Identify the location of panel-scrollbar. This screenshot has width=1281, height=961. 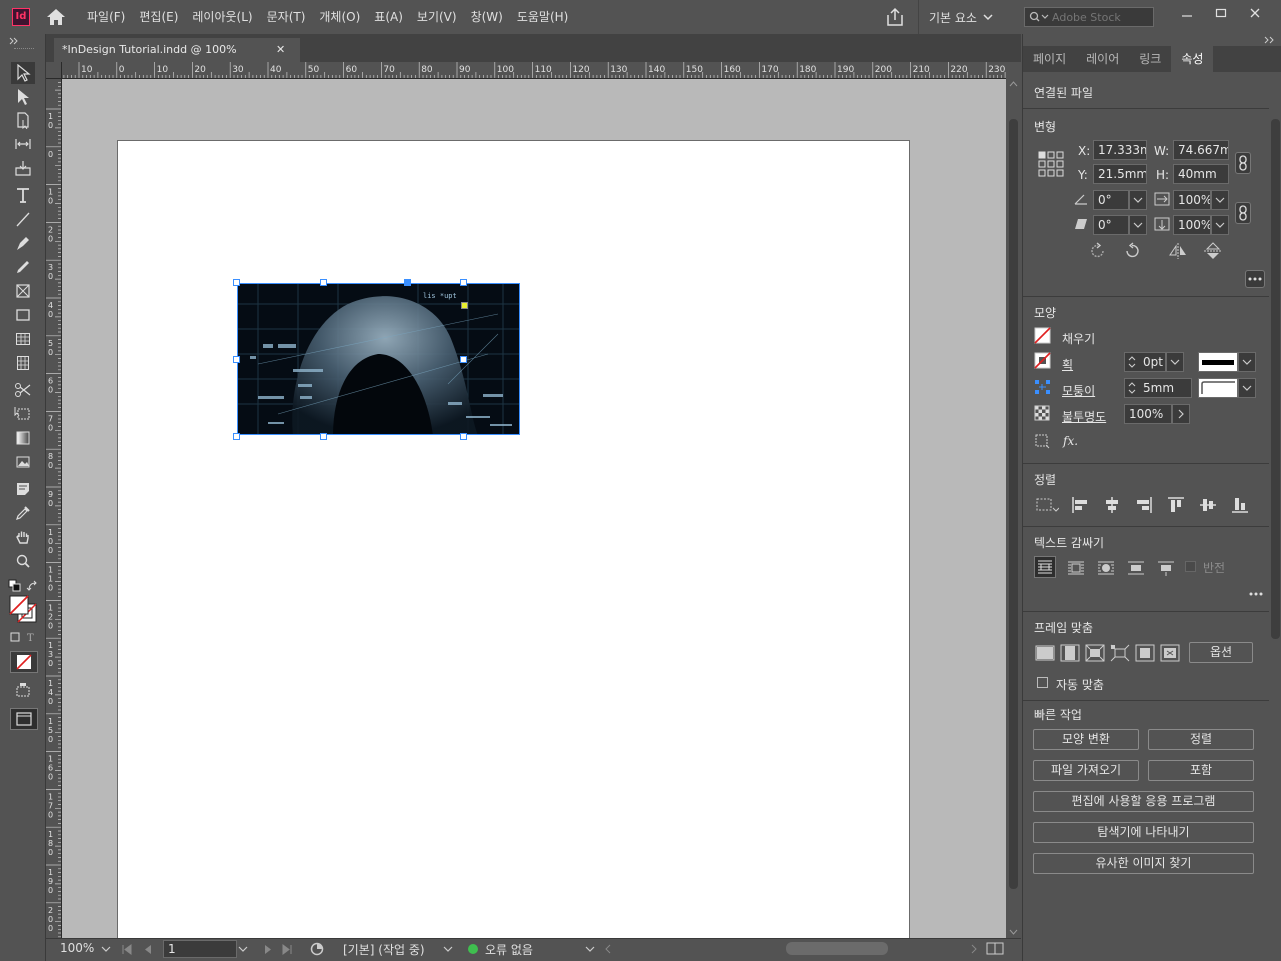
(1275, 514).